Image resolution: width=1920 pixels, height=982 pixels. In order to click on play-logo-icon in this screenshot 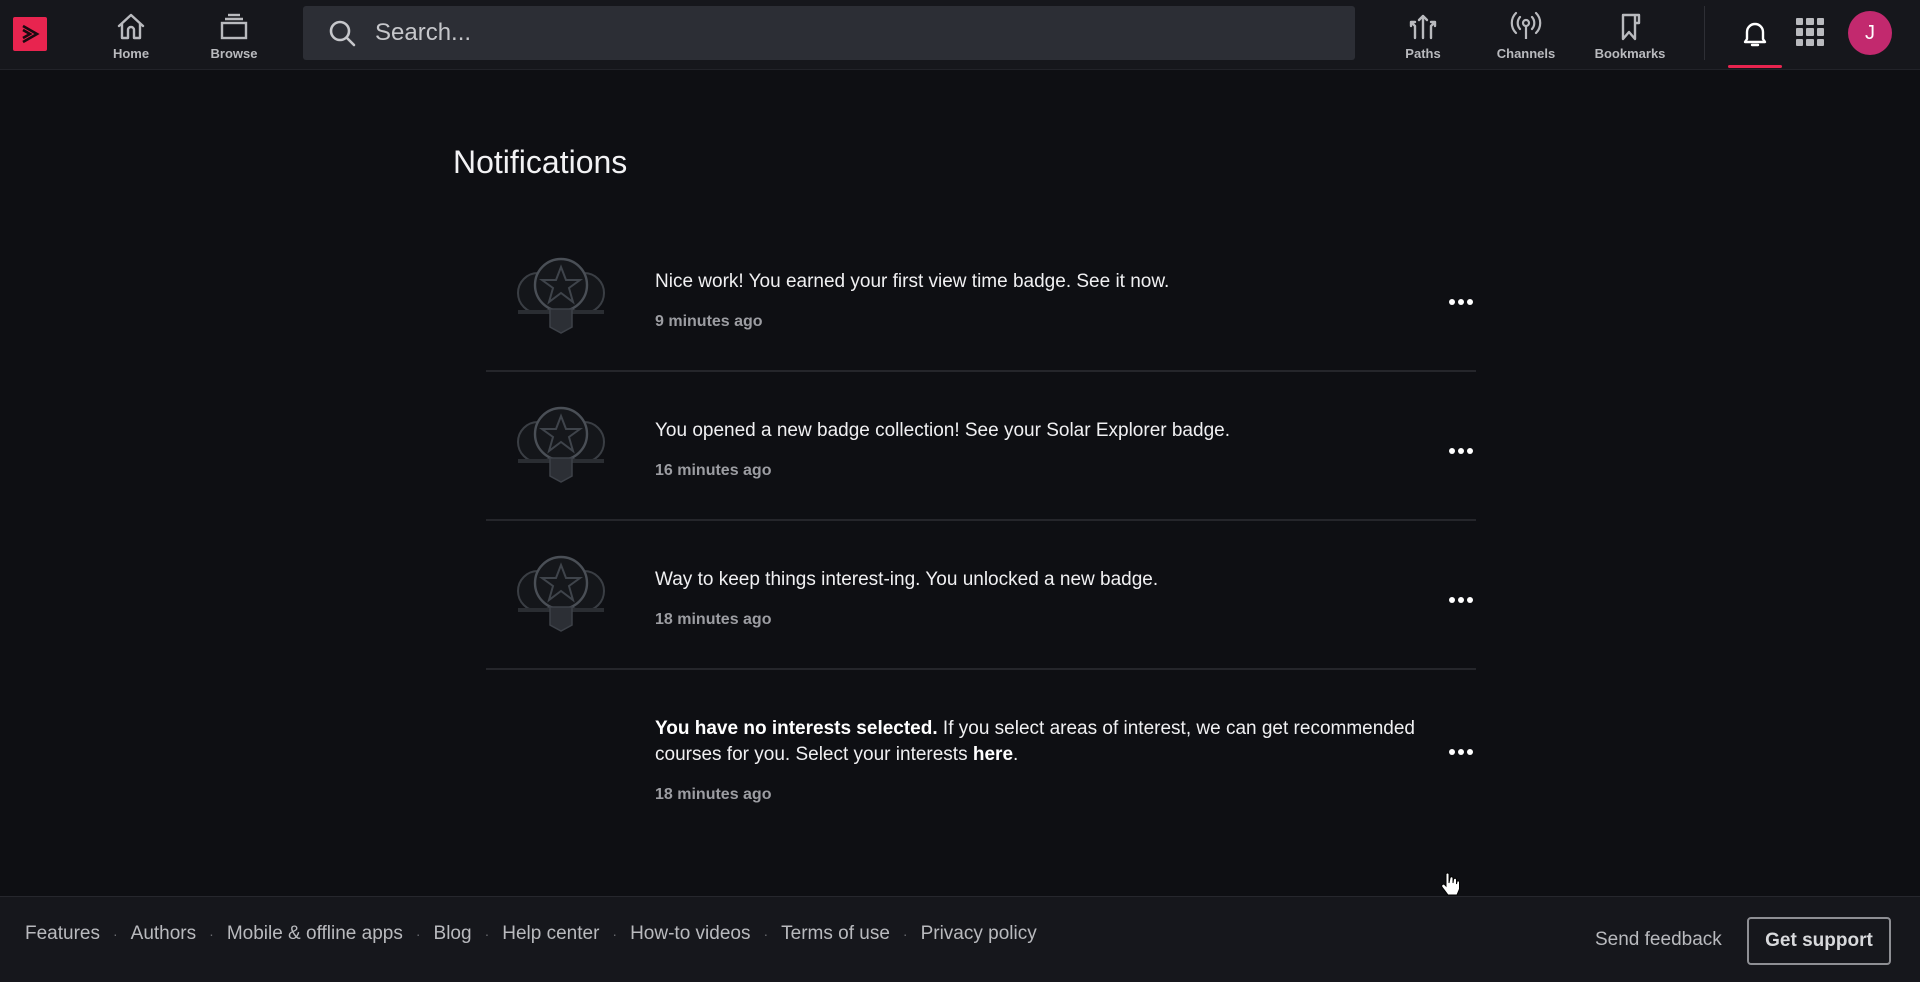, I will do `click(31, 34)`.